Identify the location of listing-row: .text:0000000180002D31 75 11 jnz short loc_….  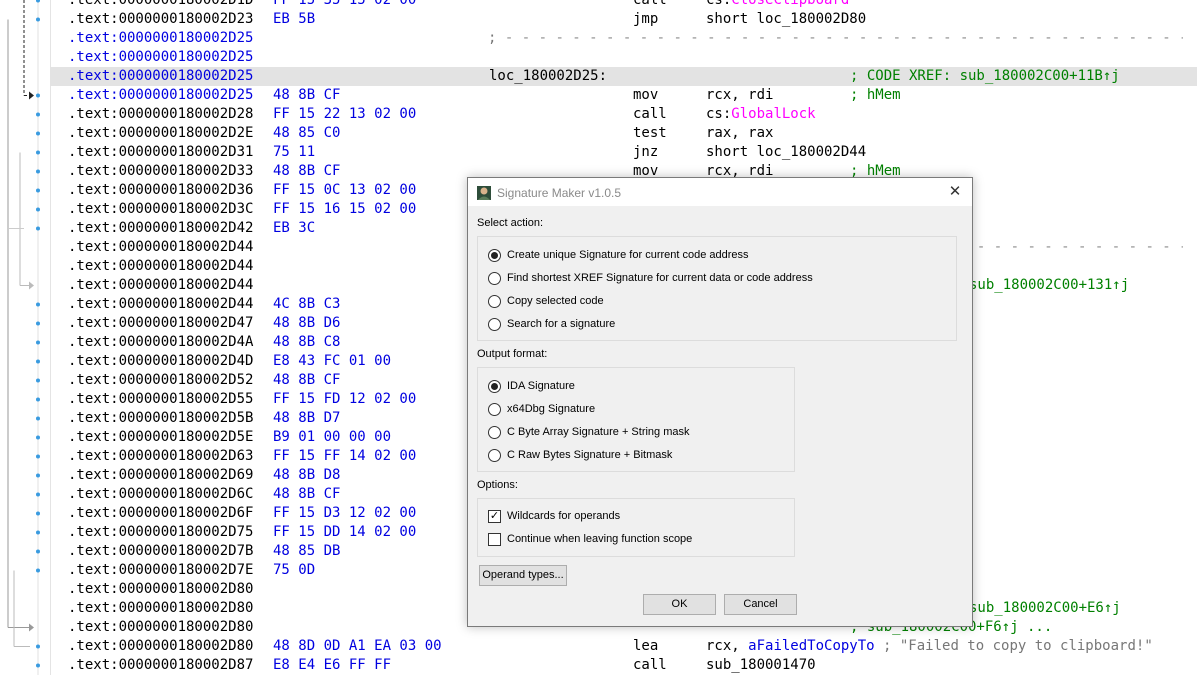
(623, 152).